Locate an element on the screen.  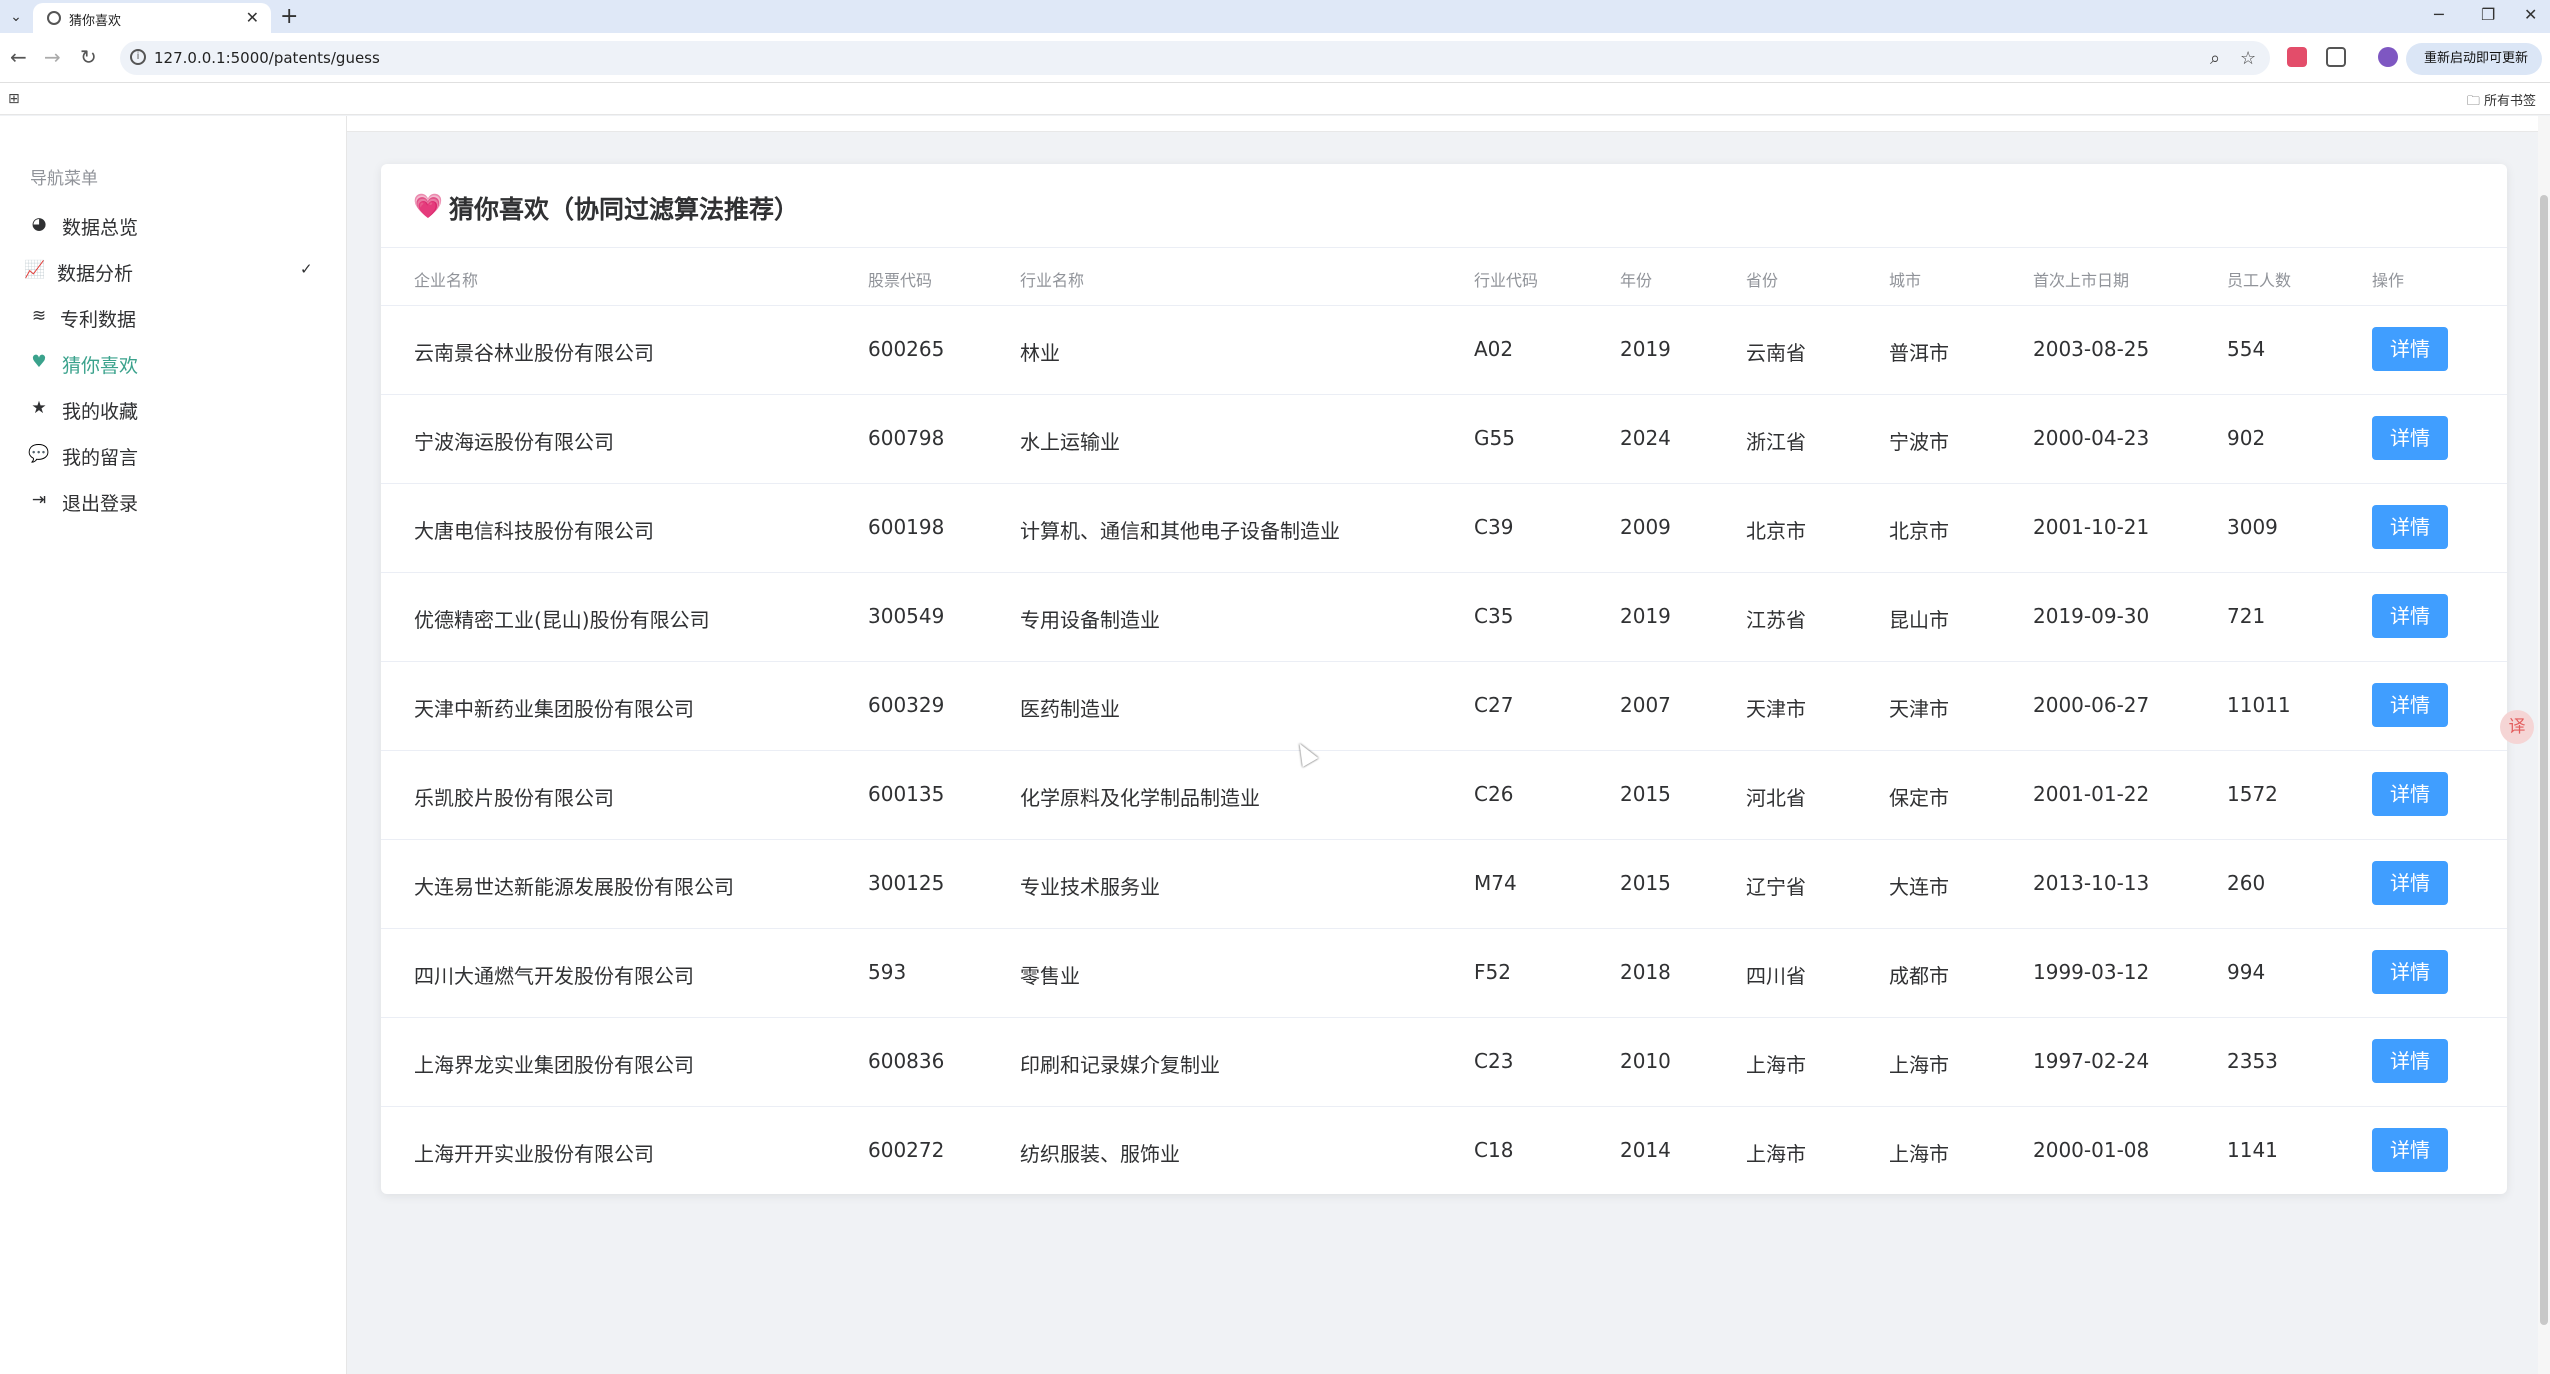
column-header: 省份 is located at coordinates (1762, 280).